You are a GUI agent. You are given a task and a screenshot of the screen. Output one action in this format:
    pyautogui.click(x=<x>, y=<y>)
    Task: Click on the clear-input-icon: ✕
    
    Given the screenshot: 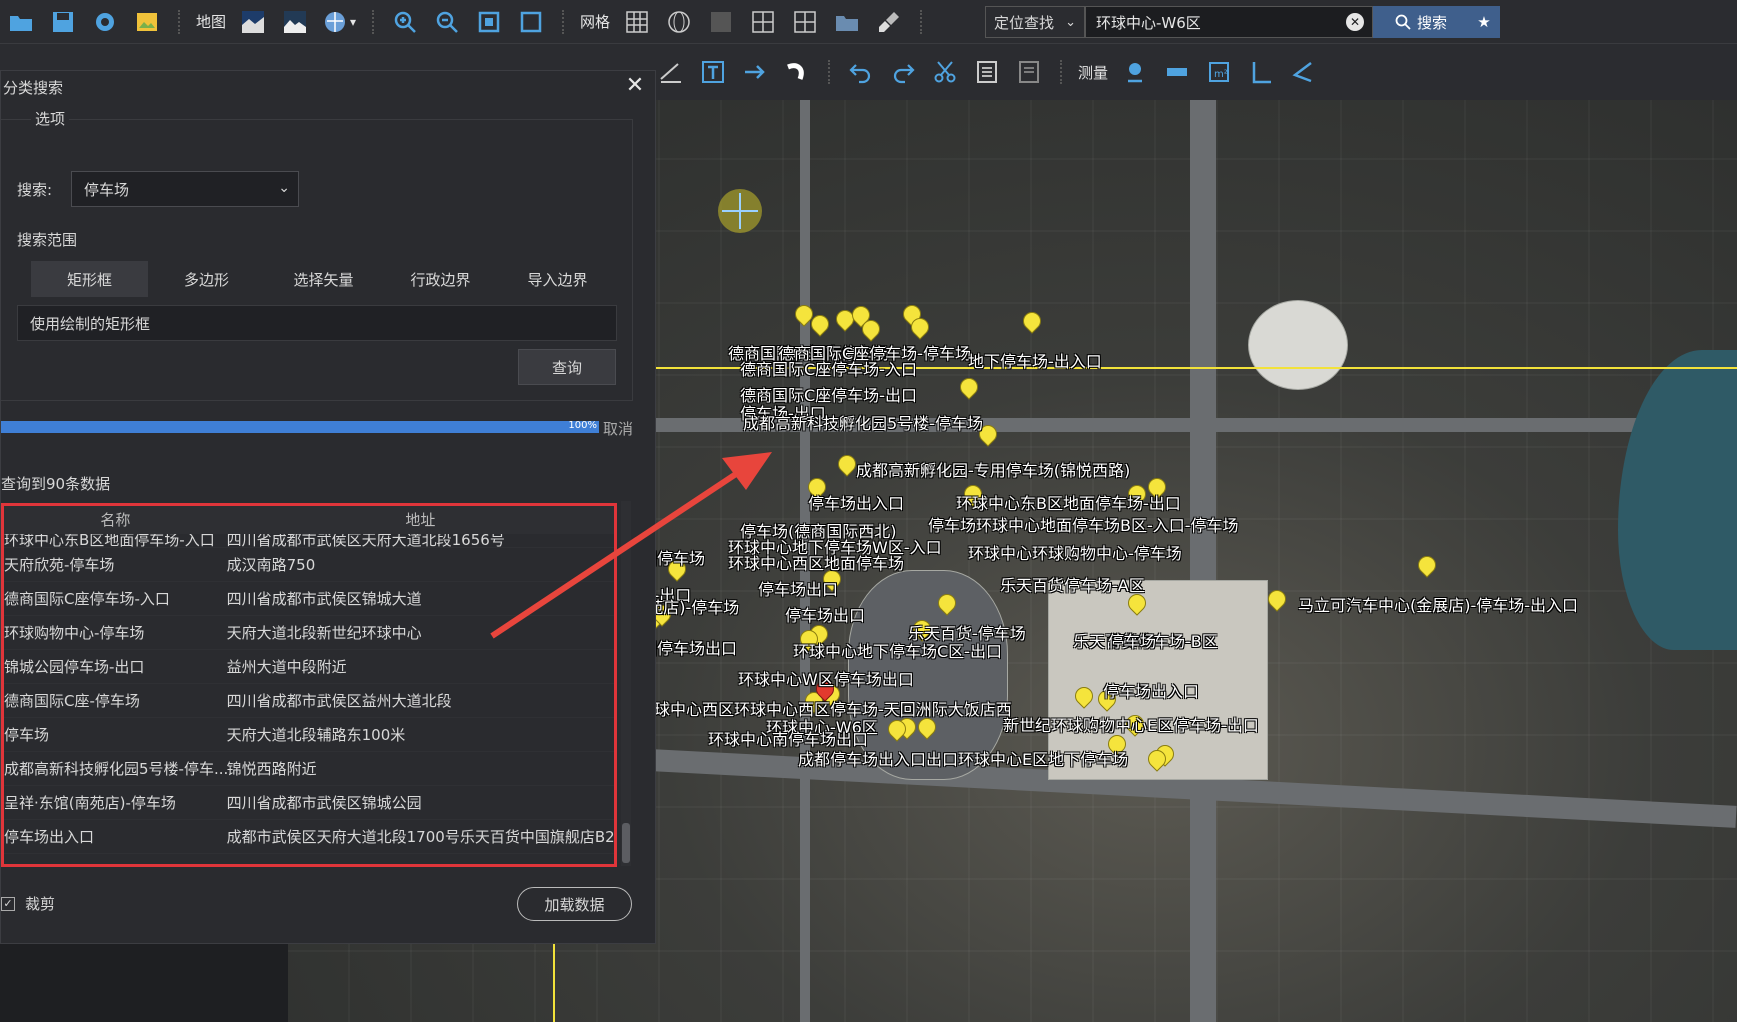 What is the action you would take?
    pyautogui.click(x=1355, y=22)
    